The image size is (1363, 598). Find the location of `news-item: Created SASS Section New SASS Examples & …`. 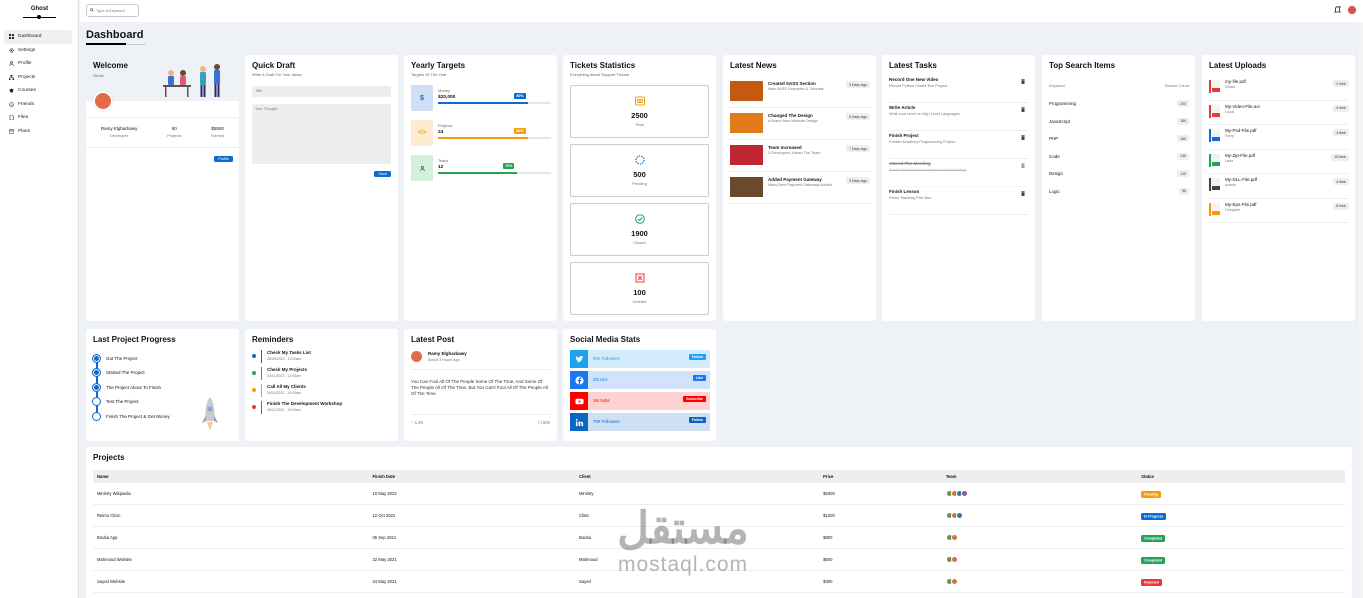

news-item: Created SASS Section New SASS Examples & … is located at coordinates (800, 94).